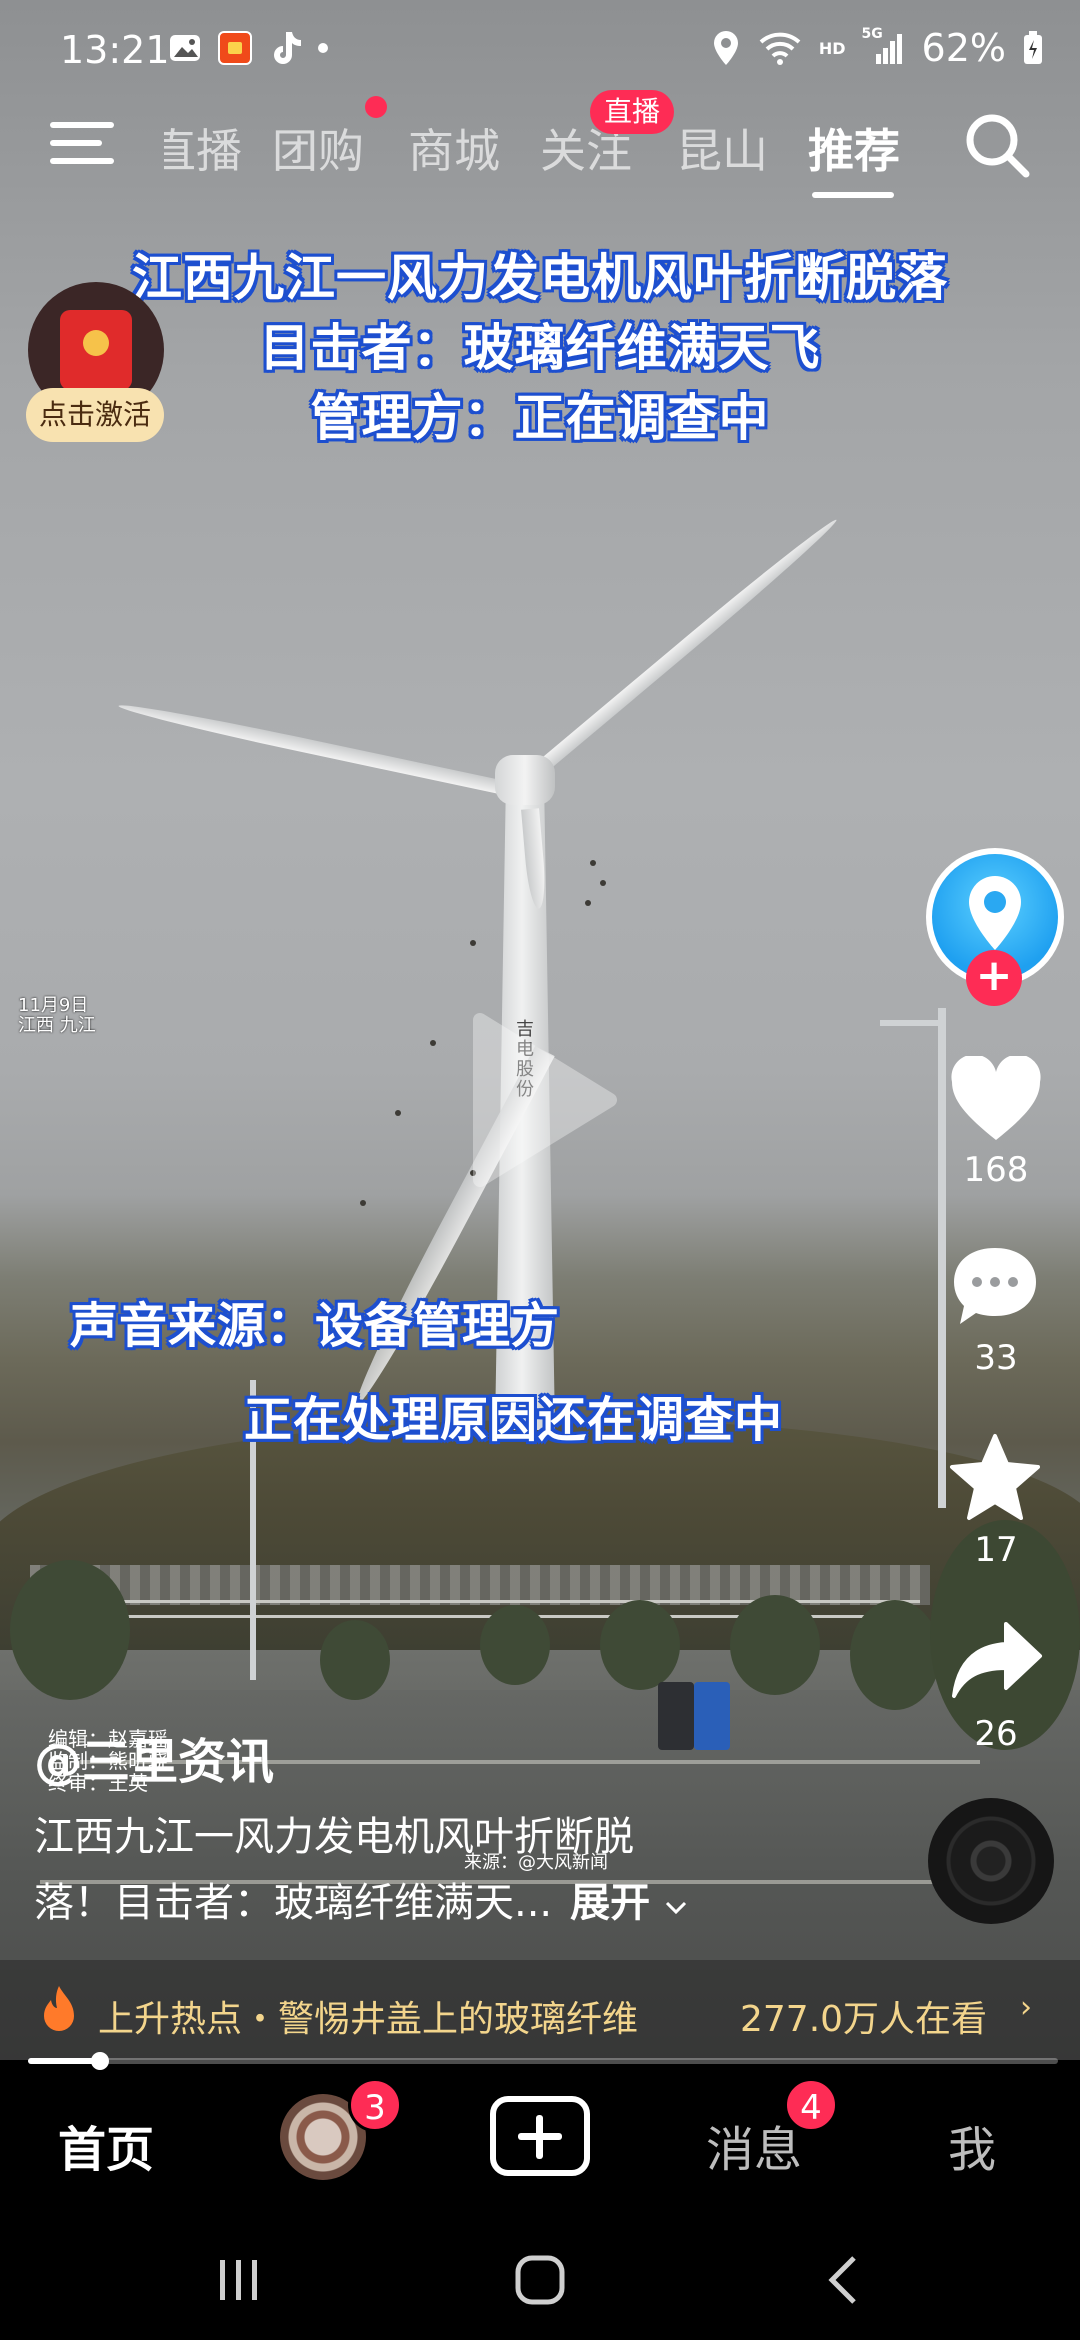 This screenshot has width=1080, height=2340. What do you see at coordinates (540, 50) in the screenshot?
I see `status-bar: 13:21 HD 5G 62%` at bounding box center [540, 50].